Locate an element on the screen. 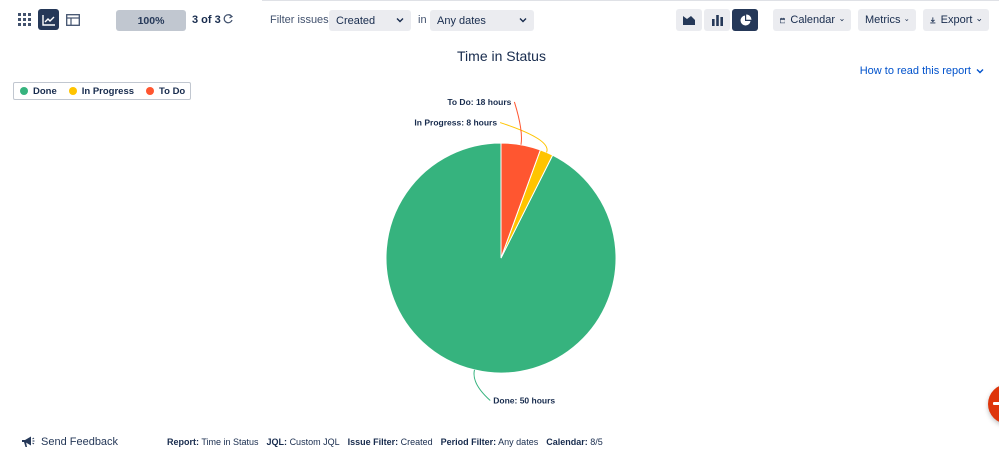  meta-jql: JQL: Custom JQL is located at coordinates (303, 442).